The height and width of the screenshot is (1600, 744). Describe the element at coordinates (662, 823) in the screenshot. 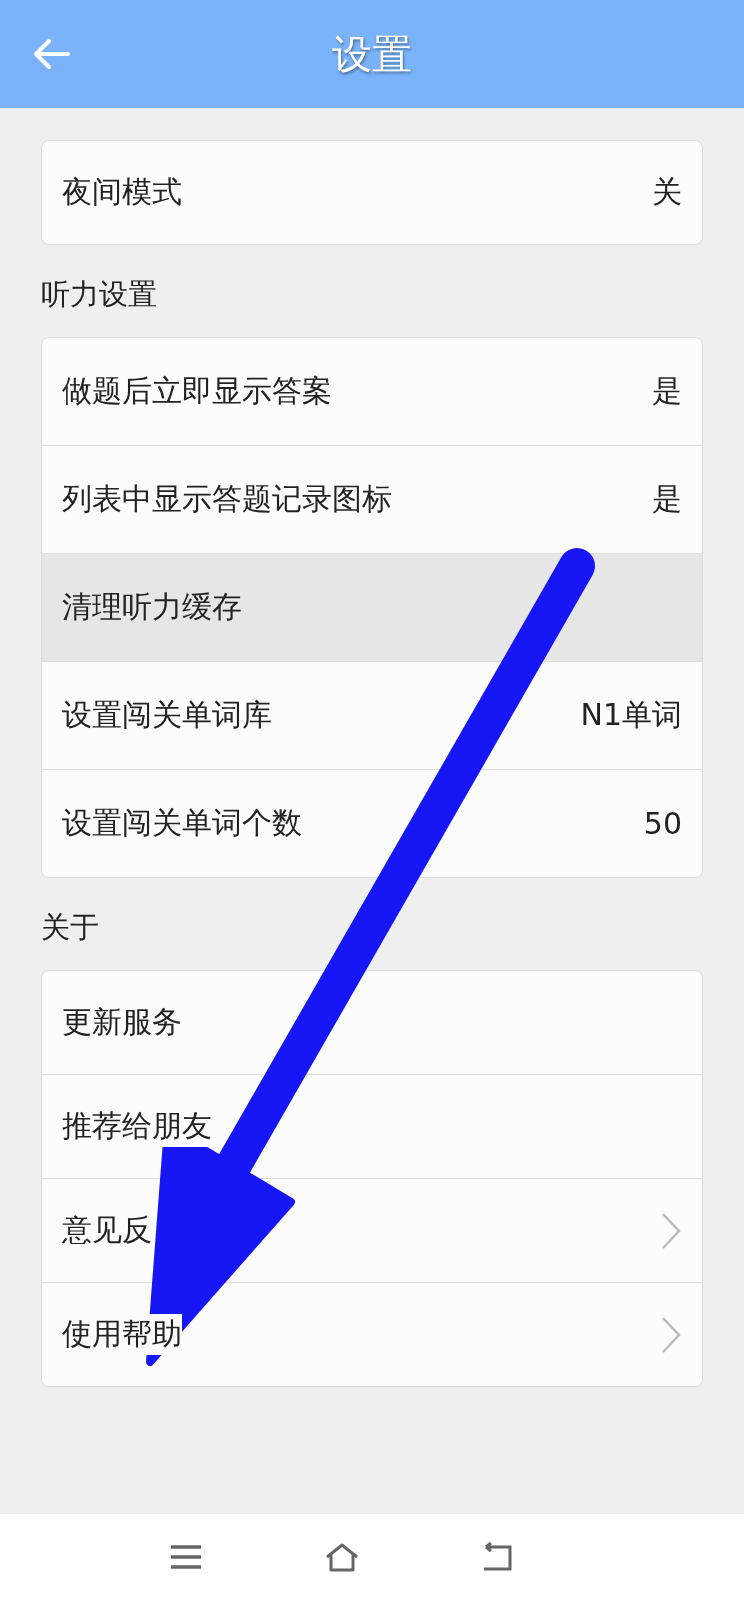

I see `row-value: 50` at that location.